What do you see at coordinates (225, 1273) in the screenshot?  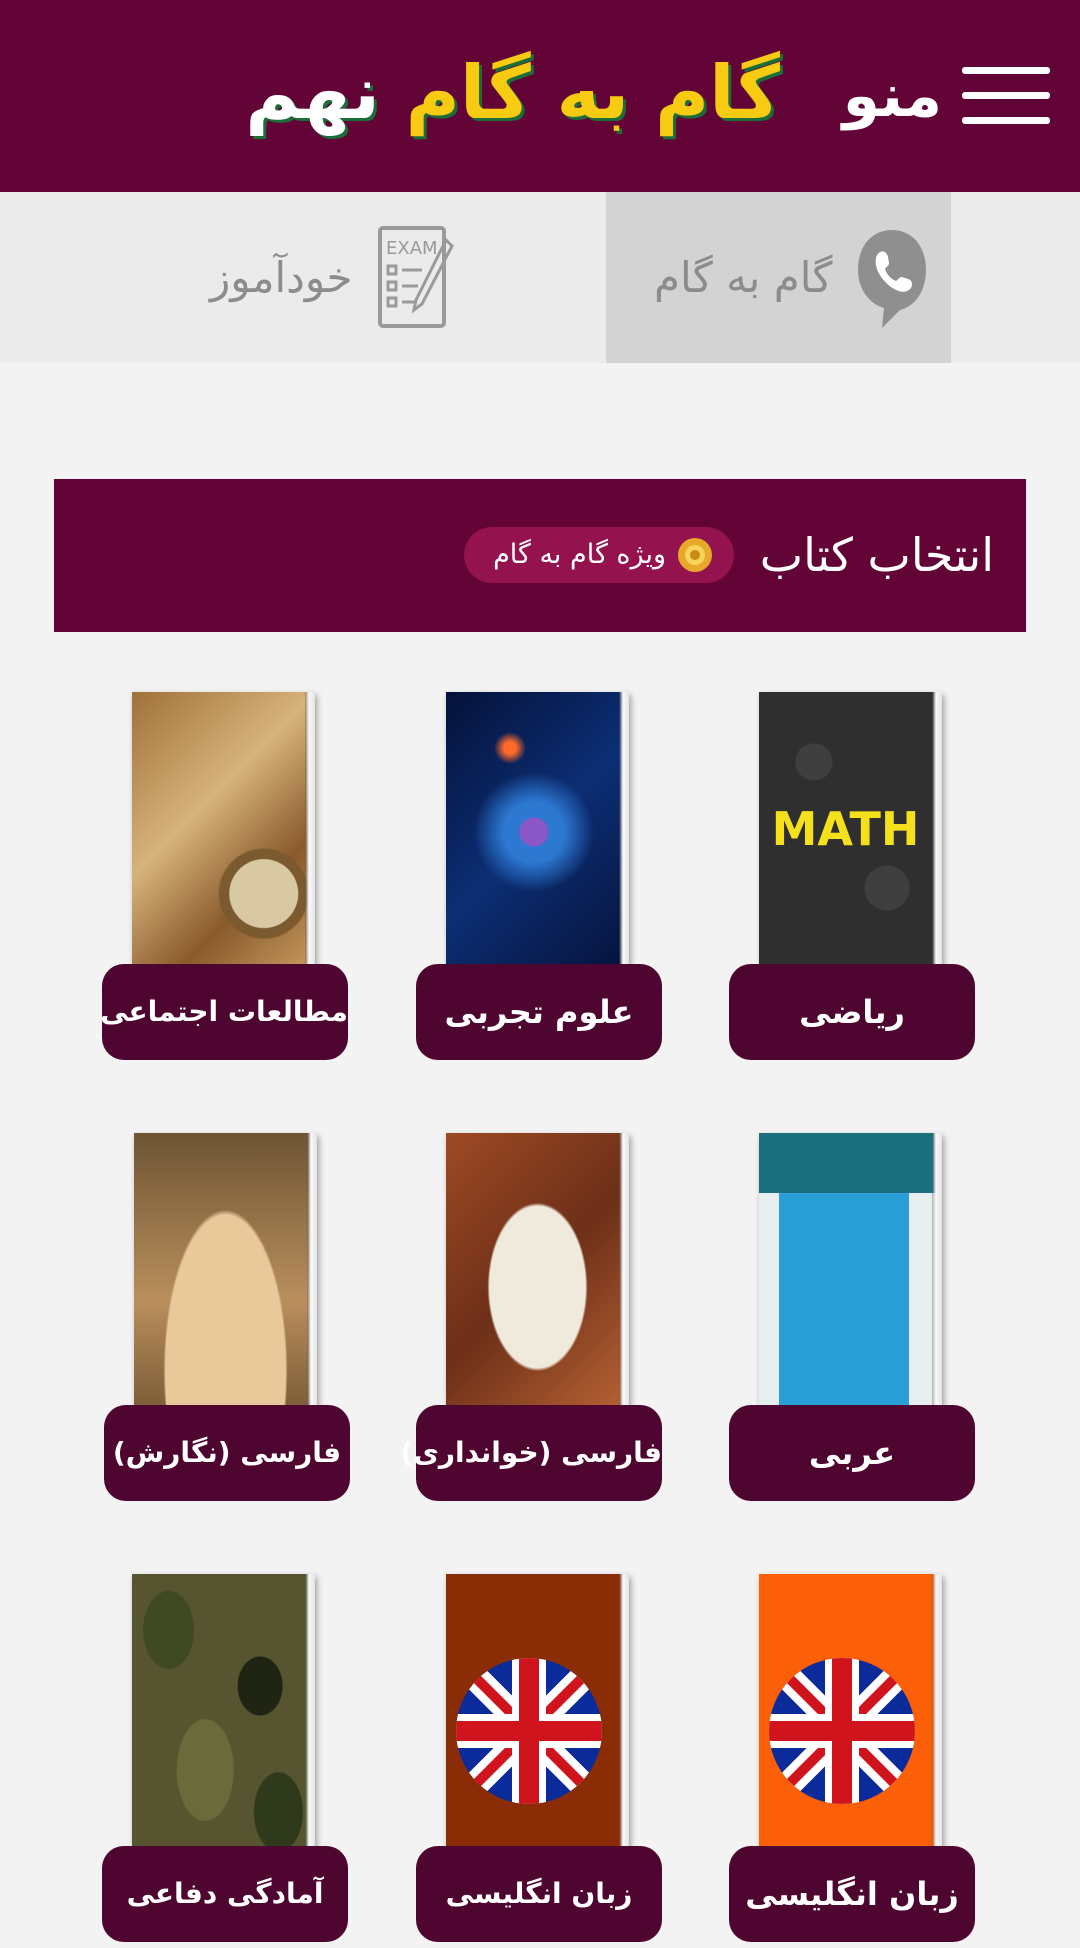 I see `open-book-cover` at bounding box center [225, 1273].